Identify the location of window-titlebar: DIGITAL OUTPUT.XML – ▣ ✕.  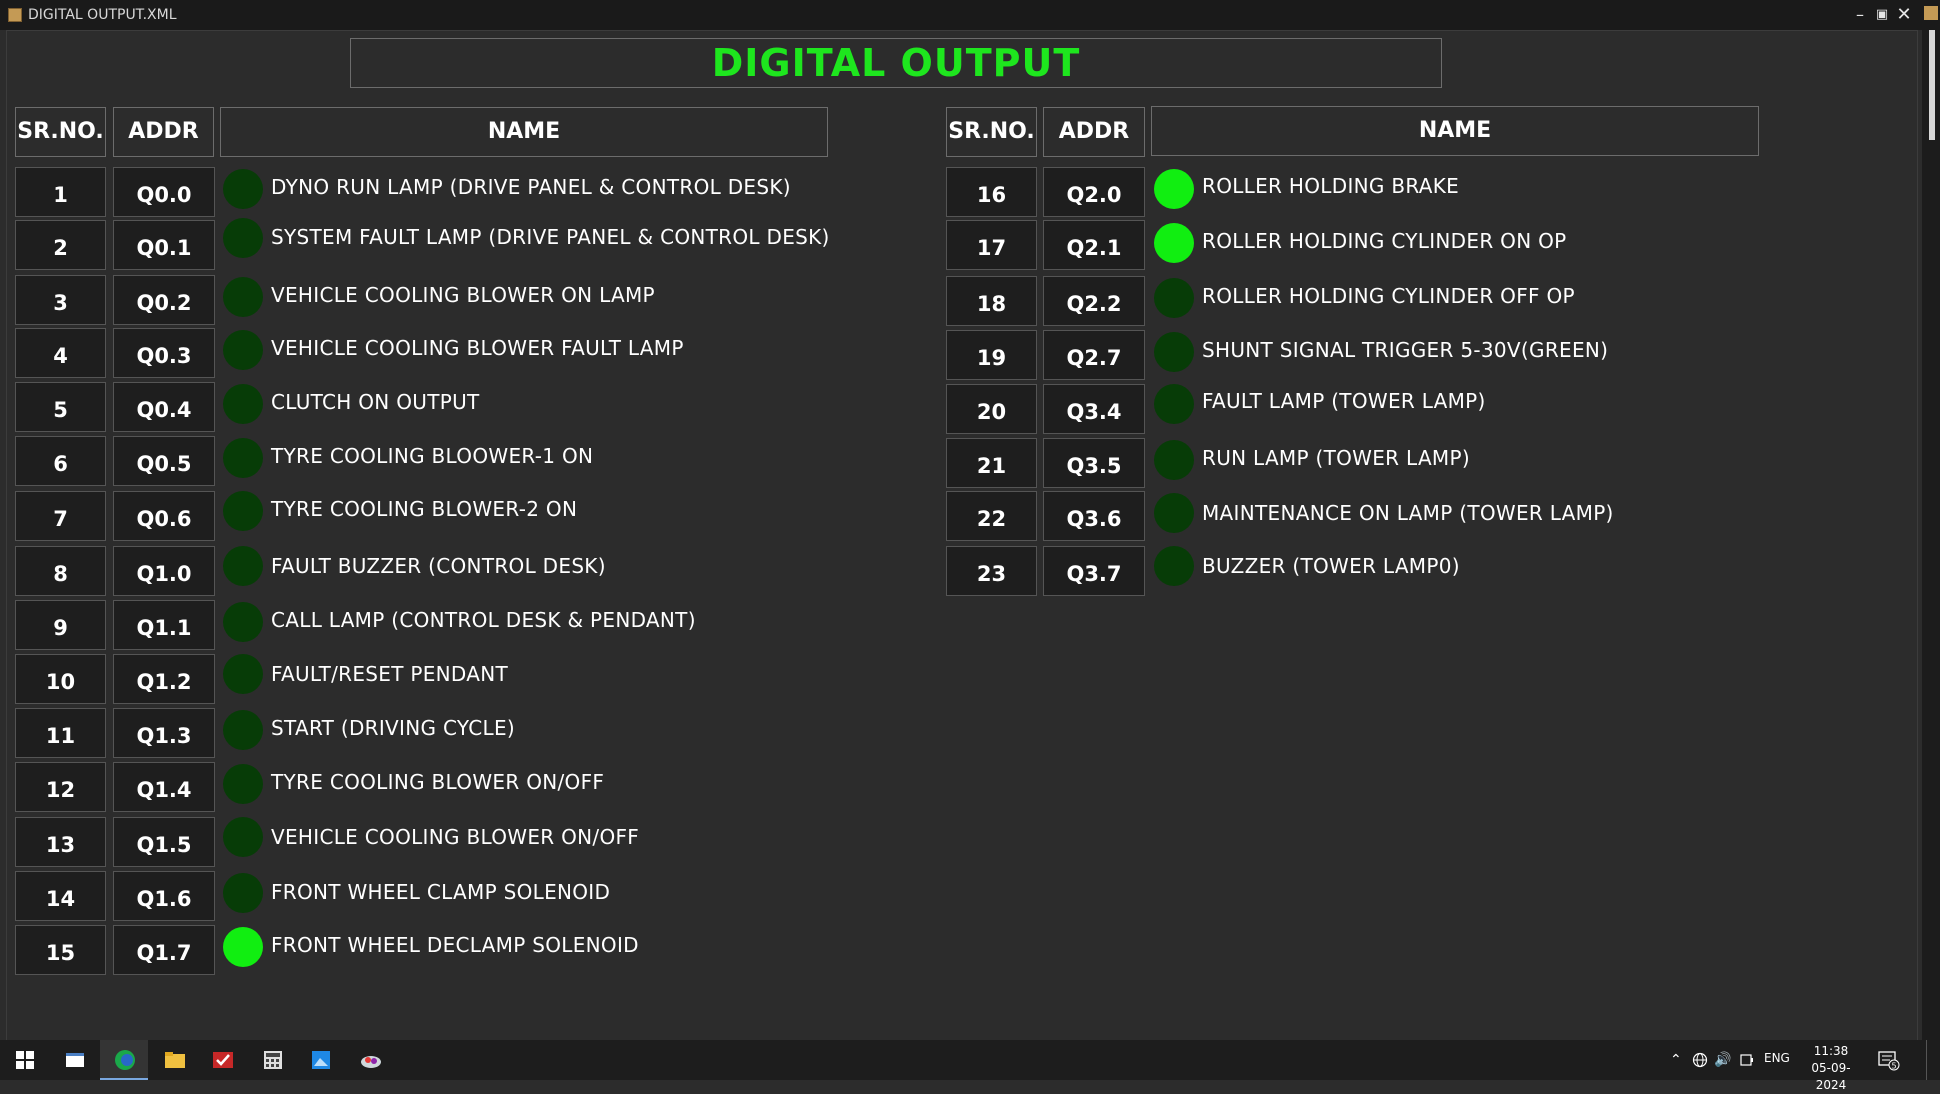
(970, 15).